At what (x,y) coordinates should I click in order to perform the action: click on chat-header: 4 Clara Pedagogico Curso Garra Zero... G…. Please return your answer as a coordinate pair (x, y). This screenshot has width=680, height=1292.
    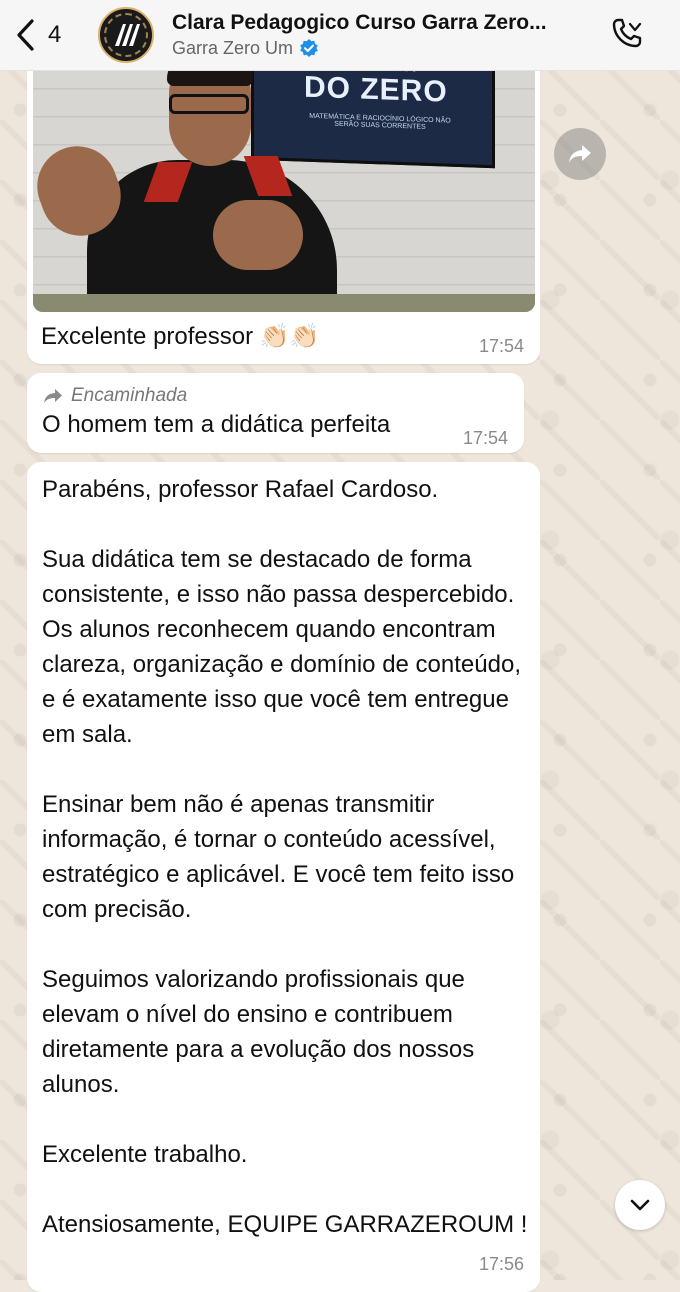
    Looking at the image, I should click on (340, 35).